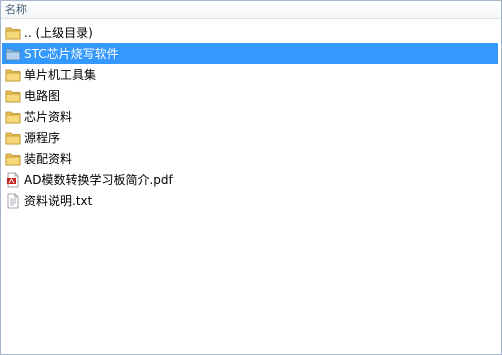 This screenshot has height=355, width=502. I want to click on list-item-label: 单片机工具集, so click(60, 74).